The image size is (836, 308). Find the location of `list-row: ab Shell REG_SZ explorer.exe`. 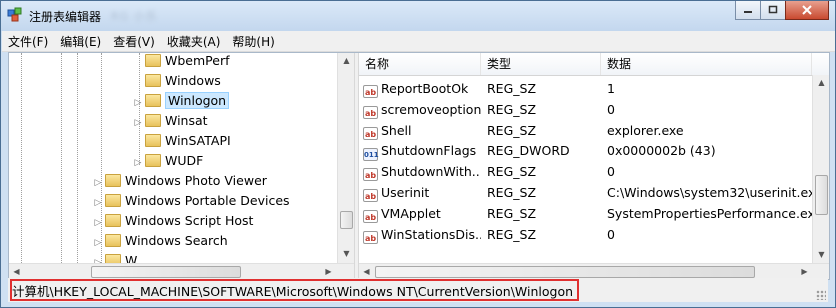

list-row: ab Shell REG_SZ explorer.exe is located at coordinates (585, 130).